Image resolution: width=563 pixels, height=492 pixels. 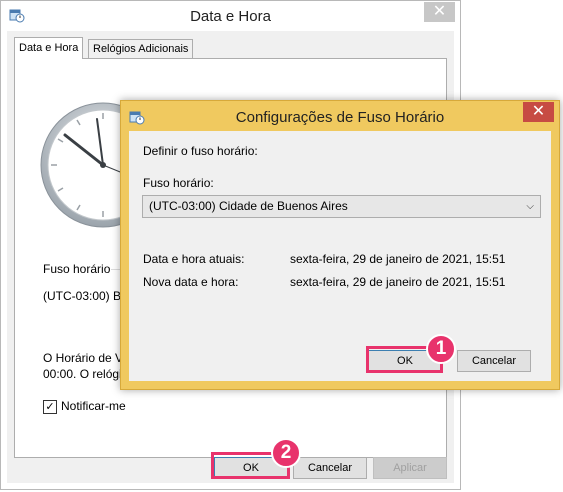 What do you see at coordinates (248, 206) in the screenshot?
I see `timezone-selected-value: (UTC-03:00) Cidade de Buenos Aires` at bounding box center [248, 206].